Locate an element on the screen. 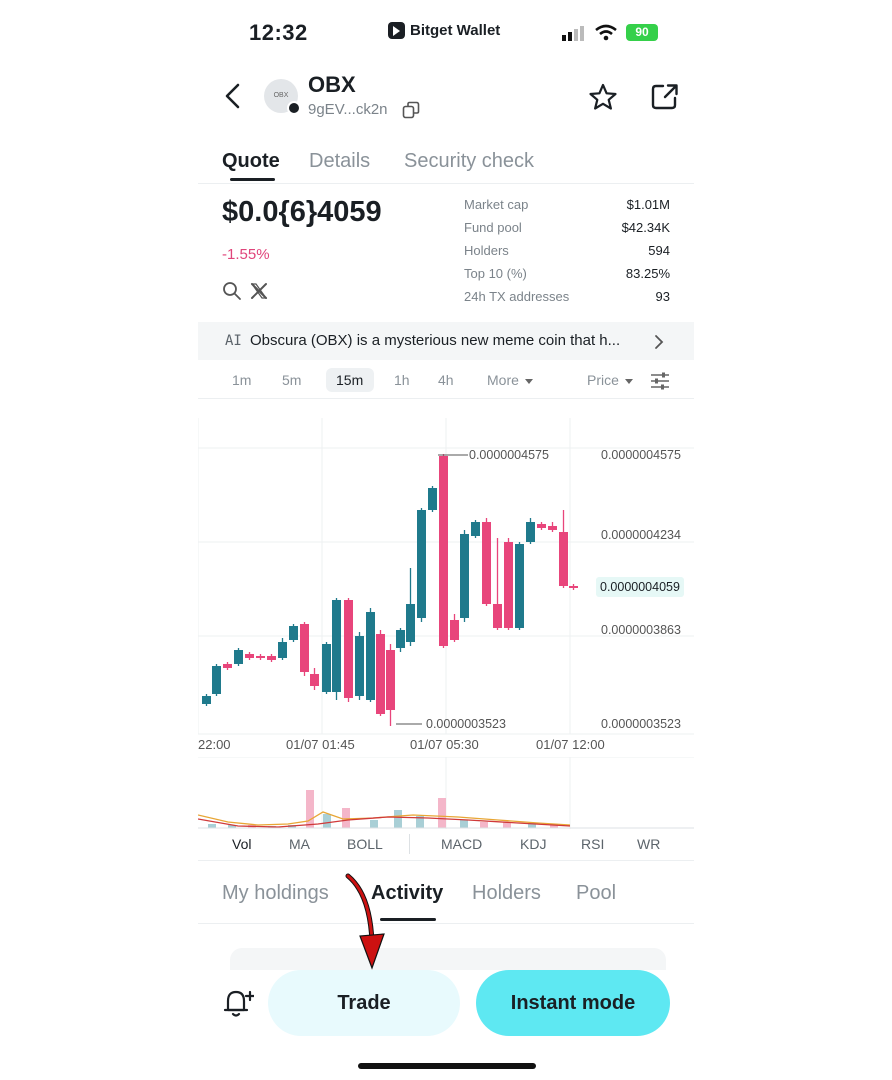 This screenshot has height=1080, width=892. volume-chart is located at coordinates (446, 793).